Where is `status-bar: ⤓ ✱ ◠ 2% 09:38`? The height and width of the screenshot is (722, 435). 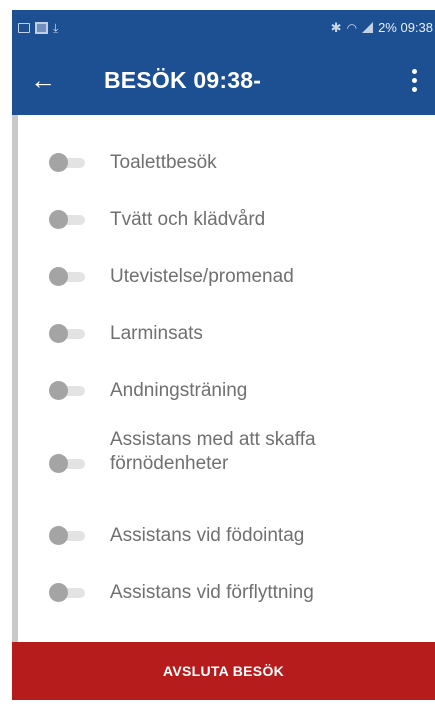 status-bar: ⤓ ✱ ◠ 2% 09:38 is located at coordinates (223, 27).